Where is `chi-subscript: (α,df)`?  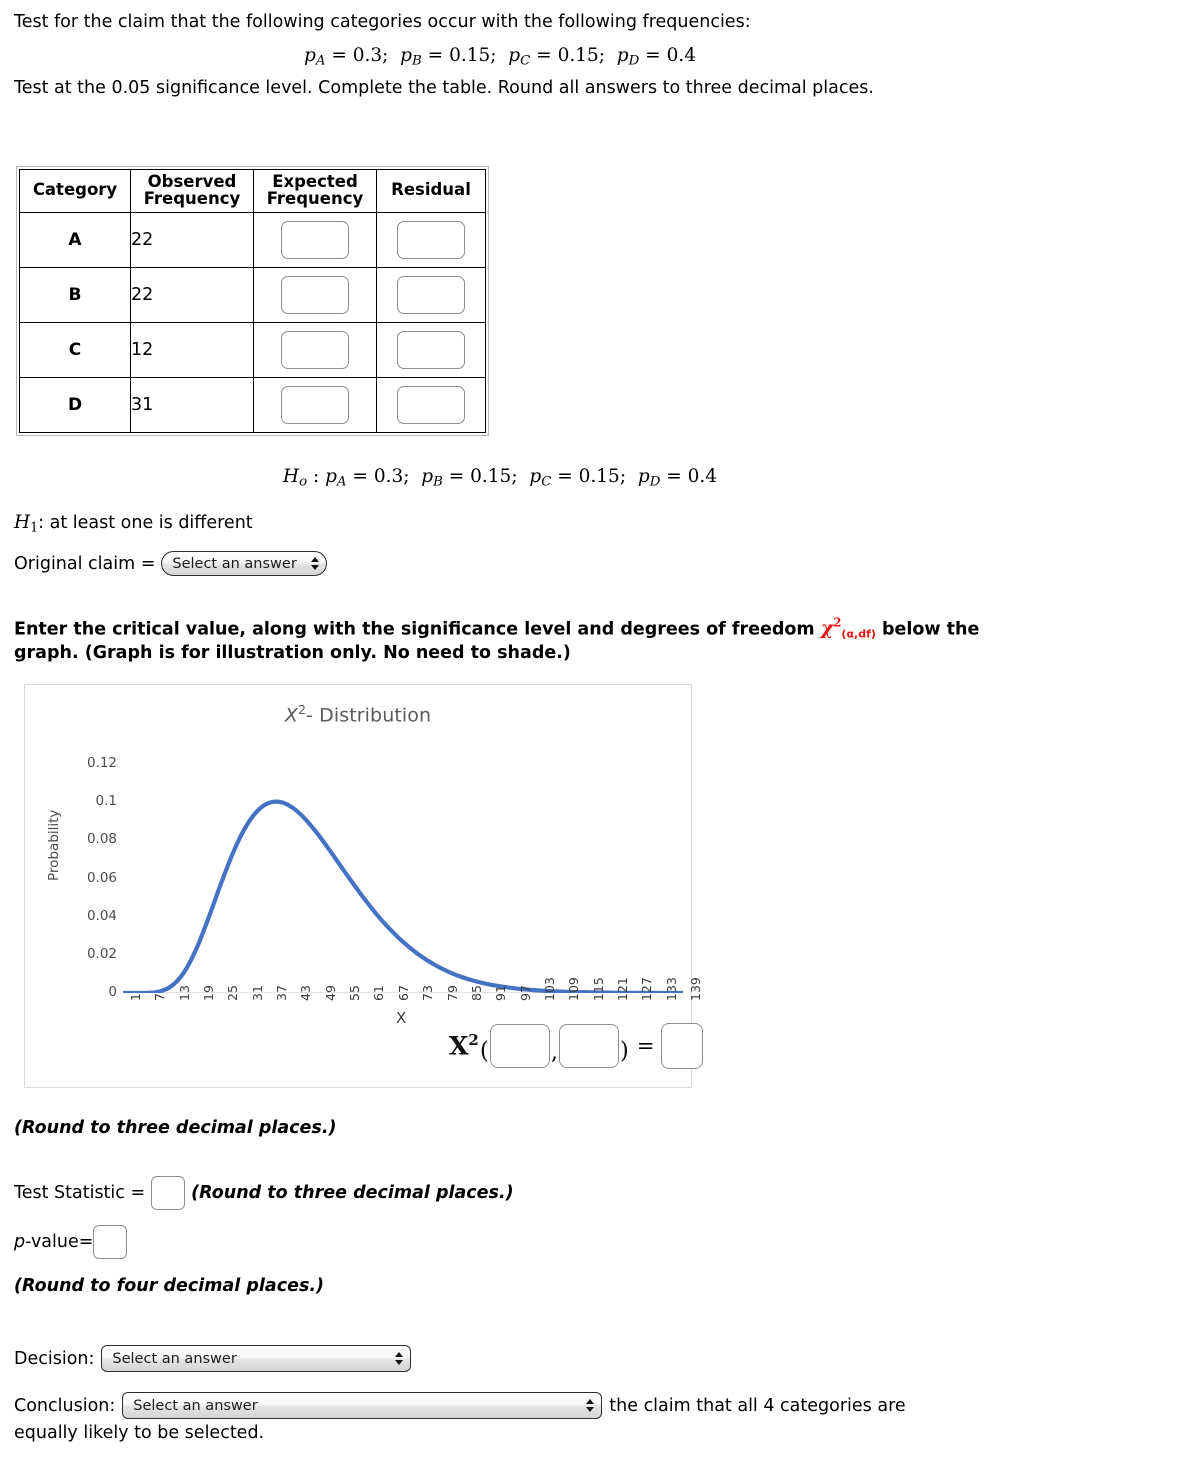
chi-subscript: (α,df) is located at coordinates (858, 634).